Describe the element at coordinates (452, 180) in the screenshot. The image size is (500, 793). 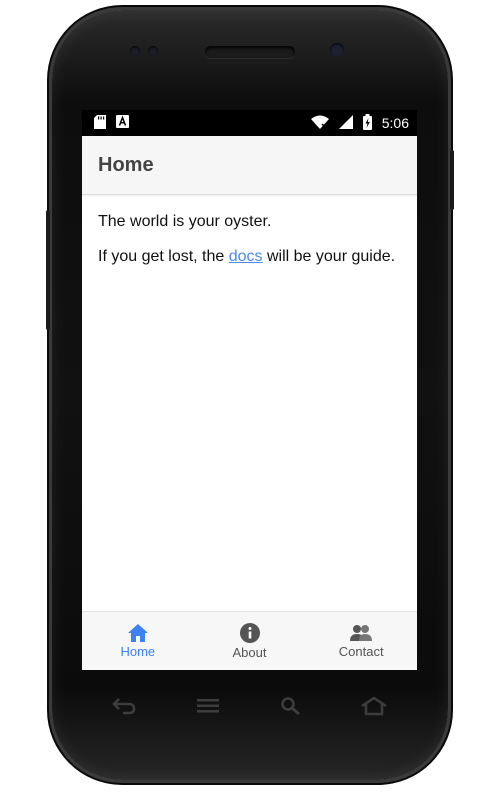
I see `power-button` at that location.